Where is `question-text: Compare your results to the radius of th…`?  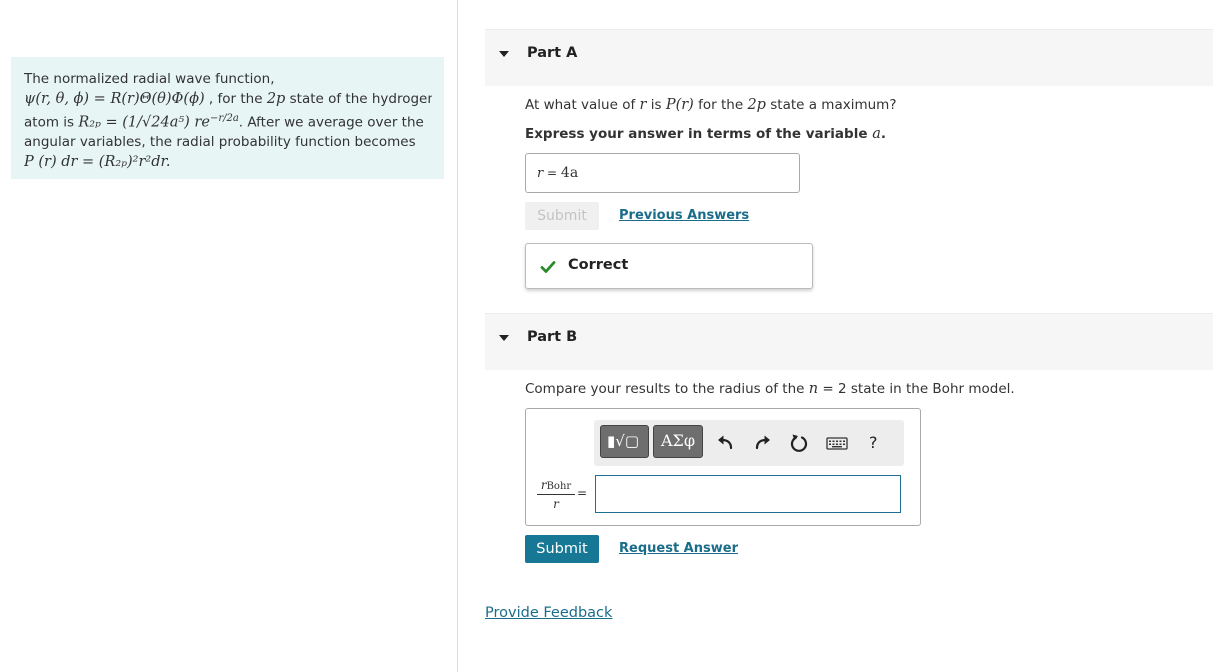 question-text: Compare your results to the radius of th… is located at coordinates (667, 389).